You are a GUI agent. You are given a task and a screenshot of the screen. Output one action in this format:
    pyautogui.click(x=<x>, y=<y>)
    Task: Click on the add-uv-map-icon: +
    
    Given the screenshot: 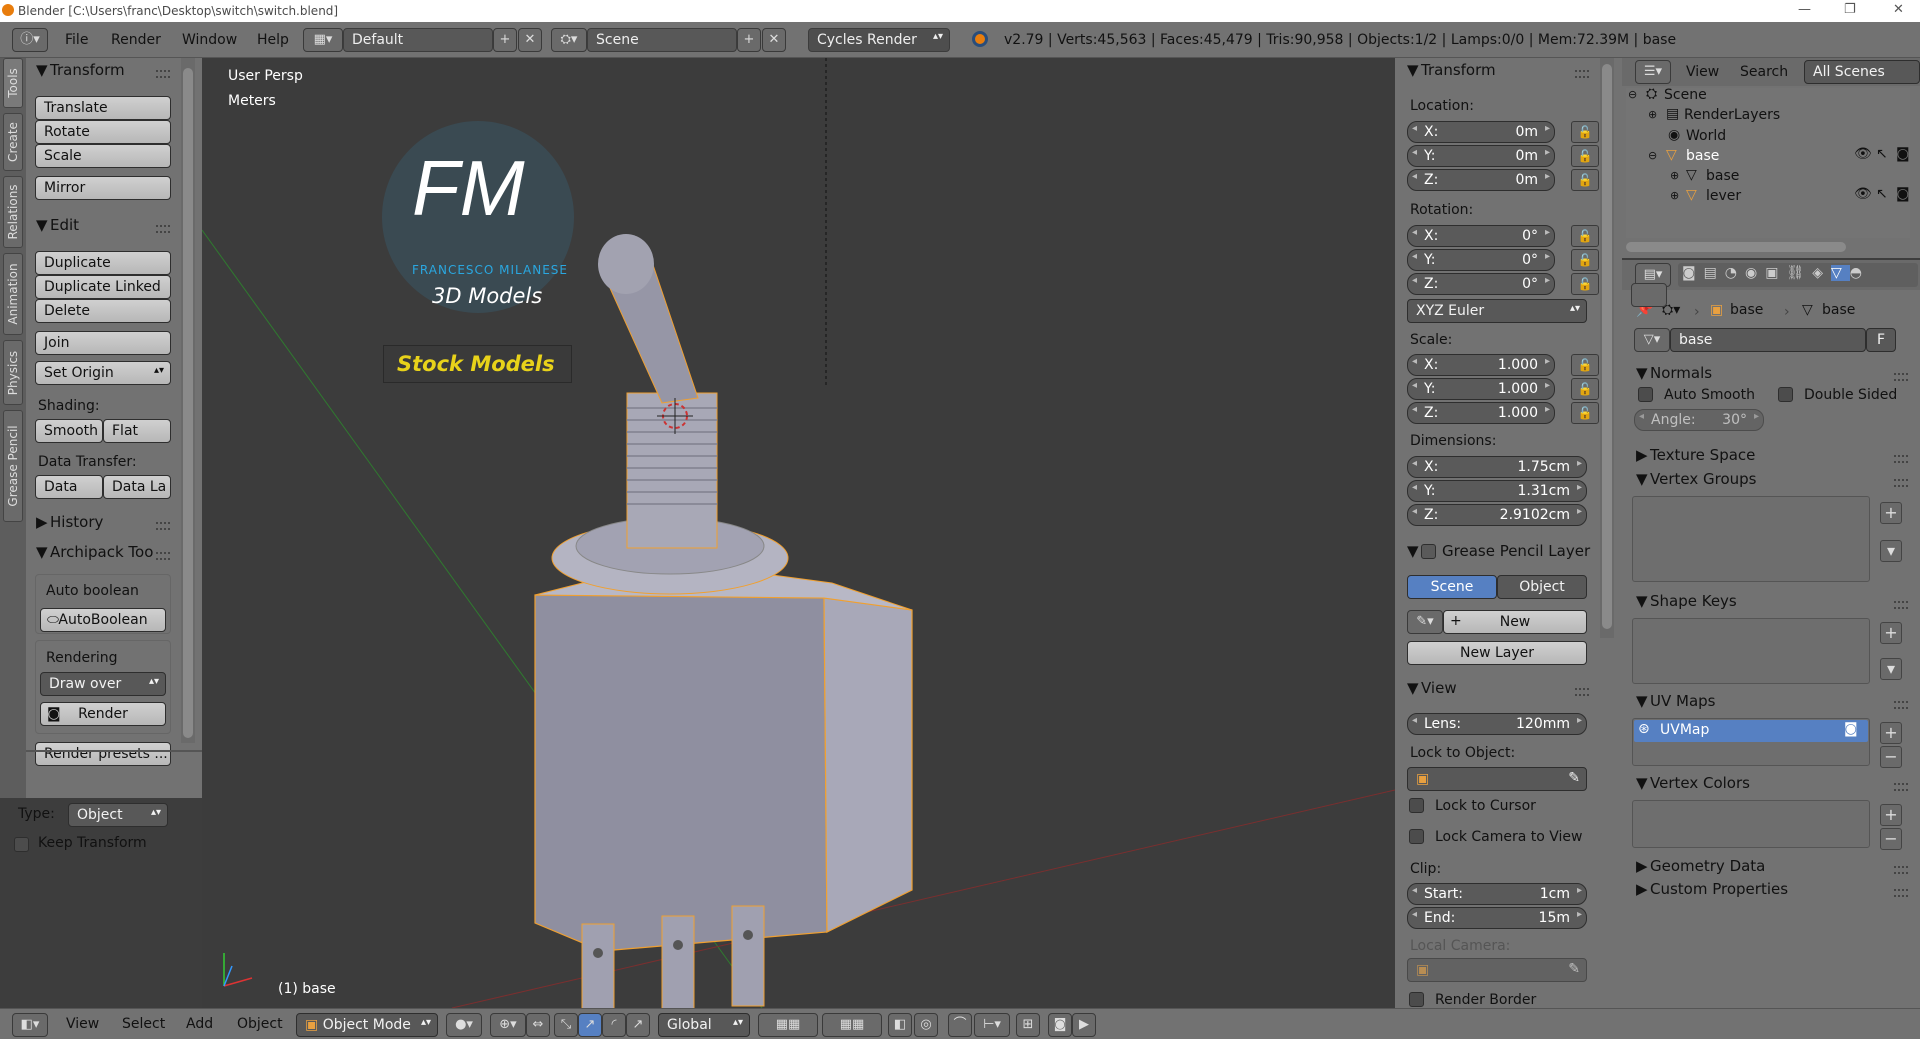 What is the action you would take?
    pyautogui.click(x=1891, y=733)
    